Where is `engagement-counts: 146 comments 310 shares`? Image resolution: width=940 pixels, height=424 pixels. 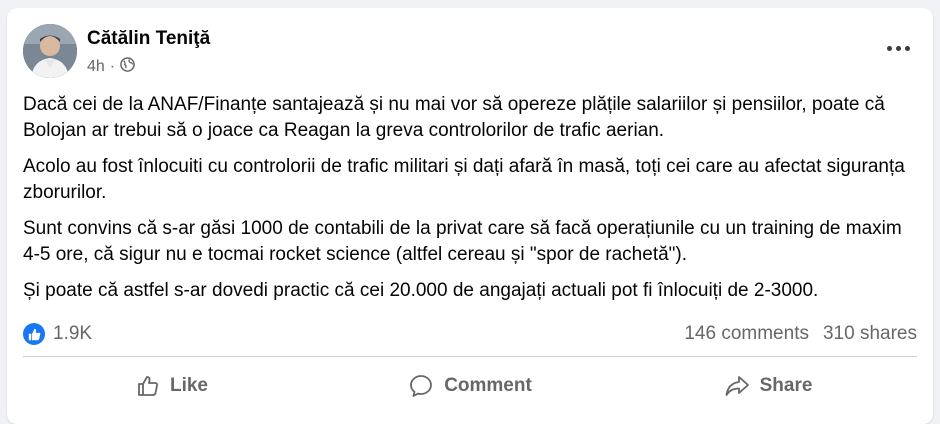
engagement-counts: 146 comments 310 shares is located at coordinates (800, 334).